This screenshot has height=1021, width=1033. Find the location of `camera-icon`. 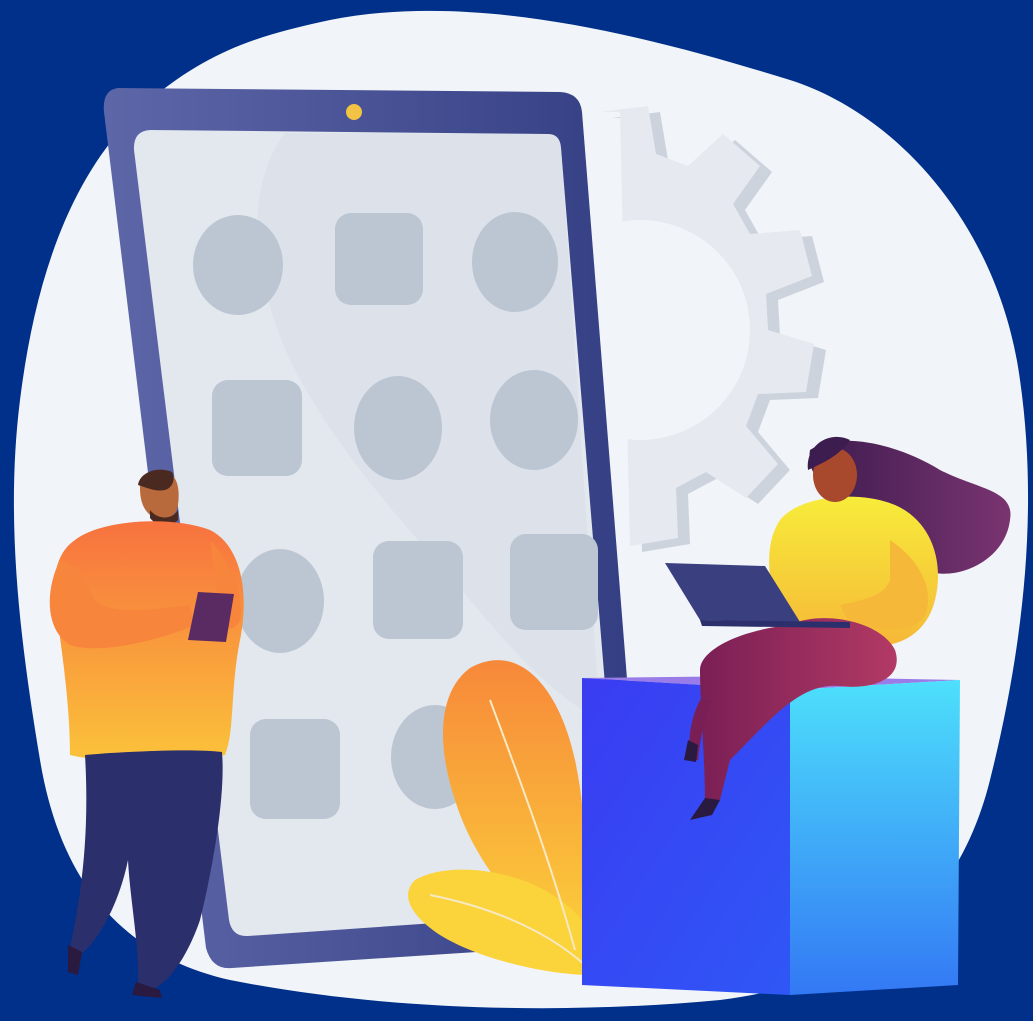

camera-icon is located at coordinates (354, 112).